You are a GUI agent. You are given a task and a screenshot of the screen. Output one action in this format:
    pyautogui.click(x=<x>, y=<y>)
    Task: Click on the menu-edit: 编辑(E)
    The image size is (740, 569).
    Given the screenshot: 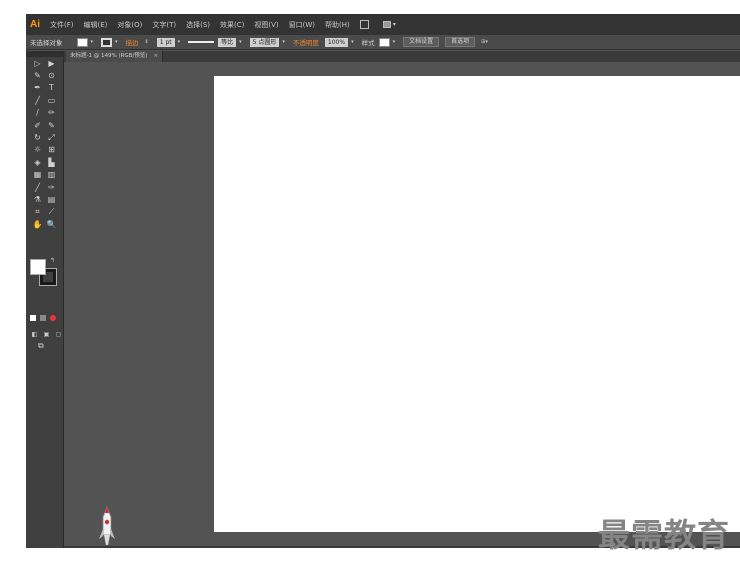 What is the action you would take?
    pyautogui.click(x=96, y=25)
    